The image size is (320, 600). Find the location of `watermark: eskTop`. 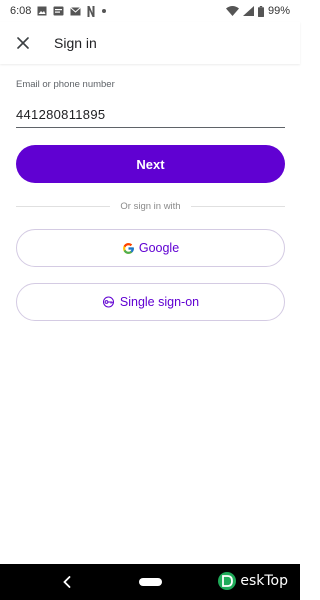

watermark: eskTop is located at coordinates (252, 581).